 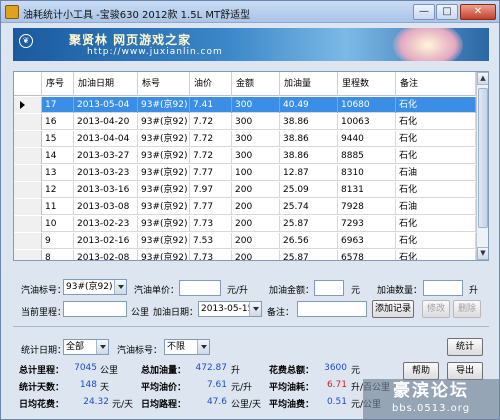 I want to click on note-label: 备注：, so click(x=281, y=313).